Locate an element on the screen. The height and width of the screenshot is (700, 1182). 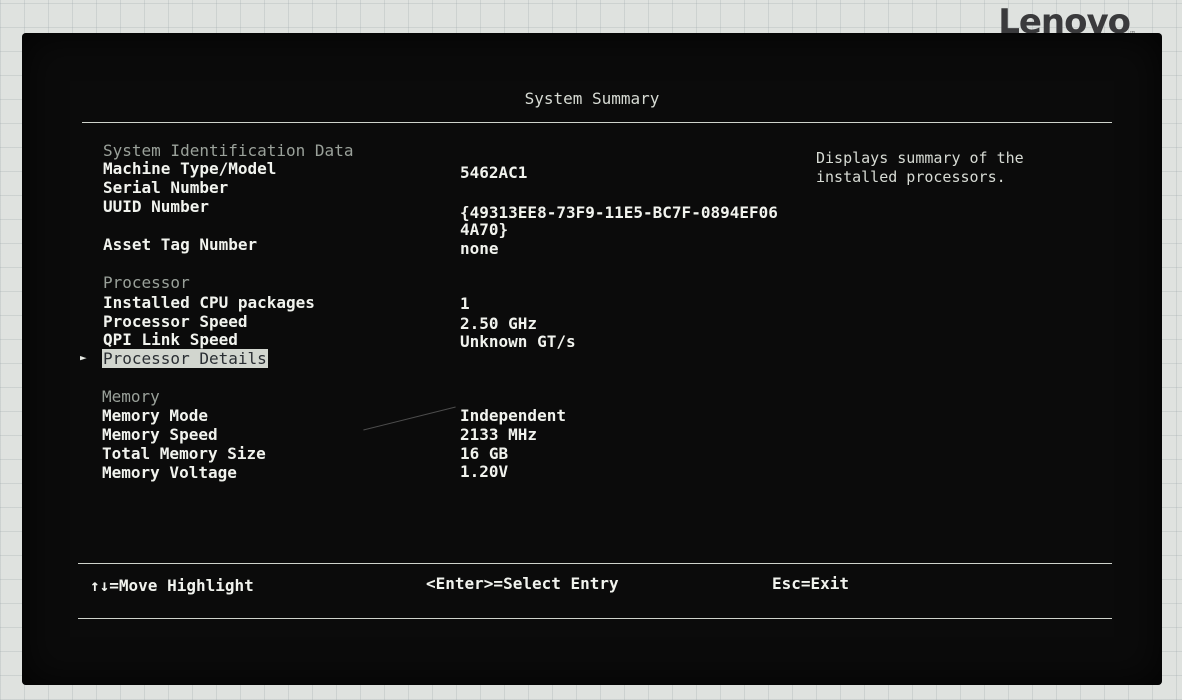
memory-speed-value: 2133 MHz is located at coordinates (499, 434).